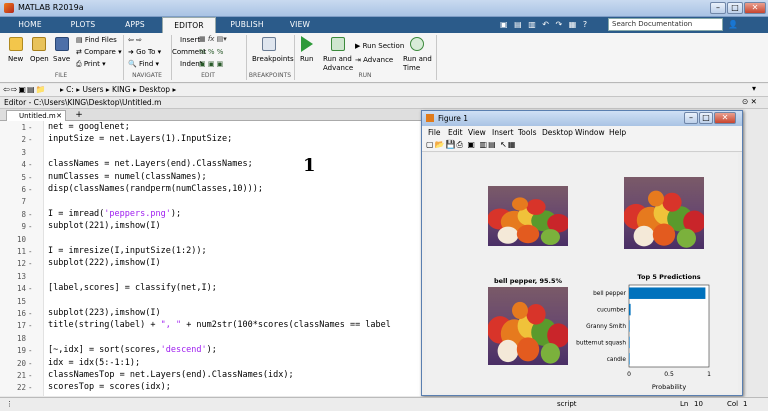 The image size is (768, 411). I want to click on figure-close-button: ✕, so click(725, 118).